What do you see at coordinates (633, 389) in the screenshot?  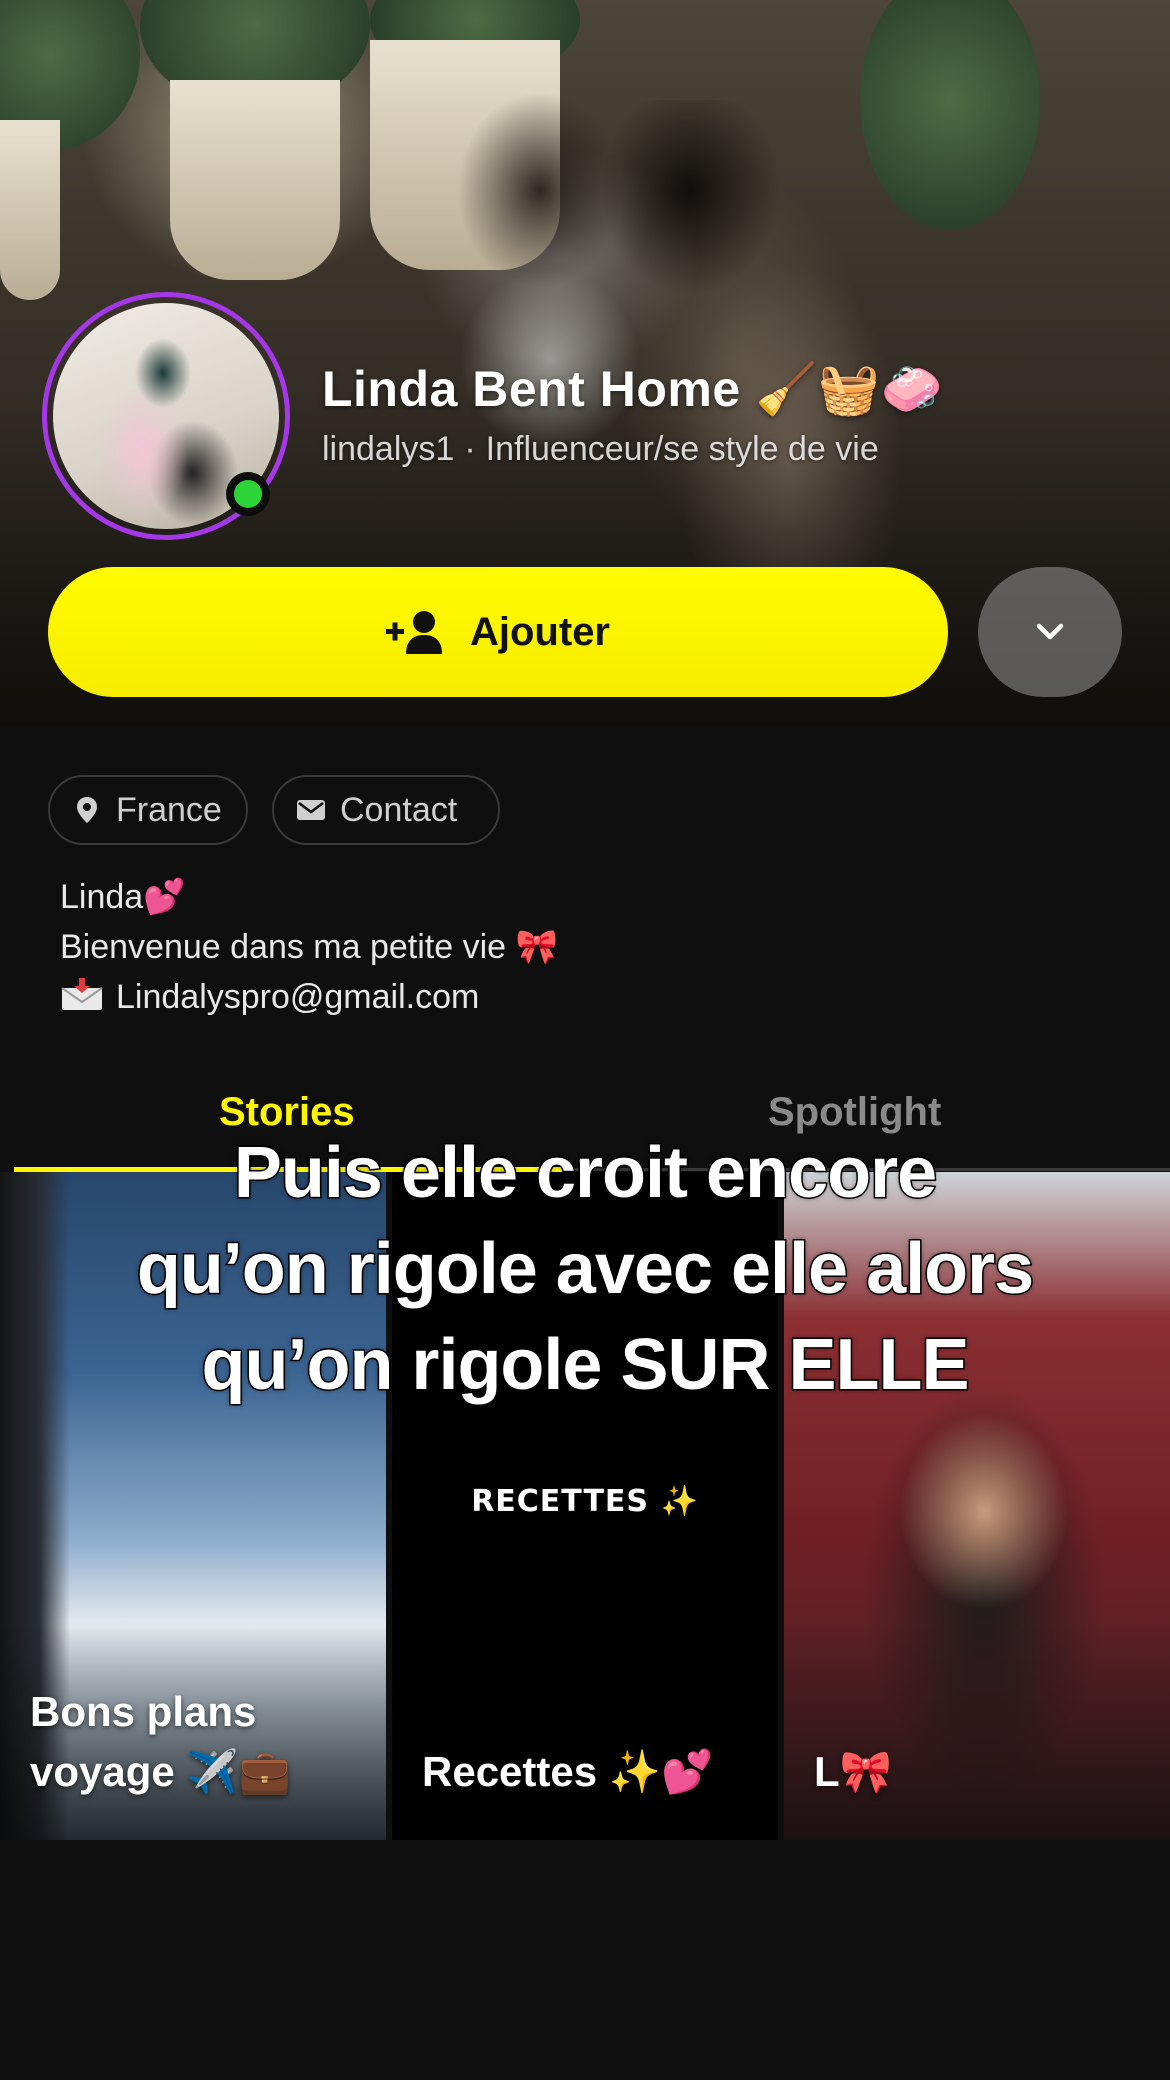 I see `display-name: Linda Bent Home 🧹🧺🧼` at bounding box center [633, 389].